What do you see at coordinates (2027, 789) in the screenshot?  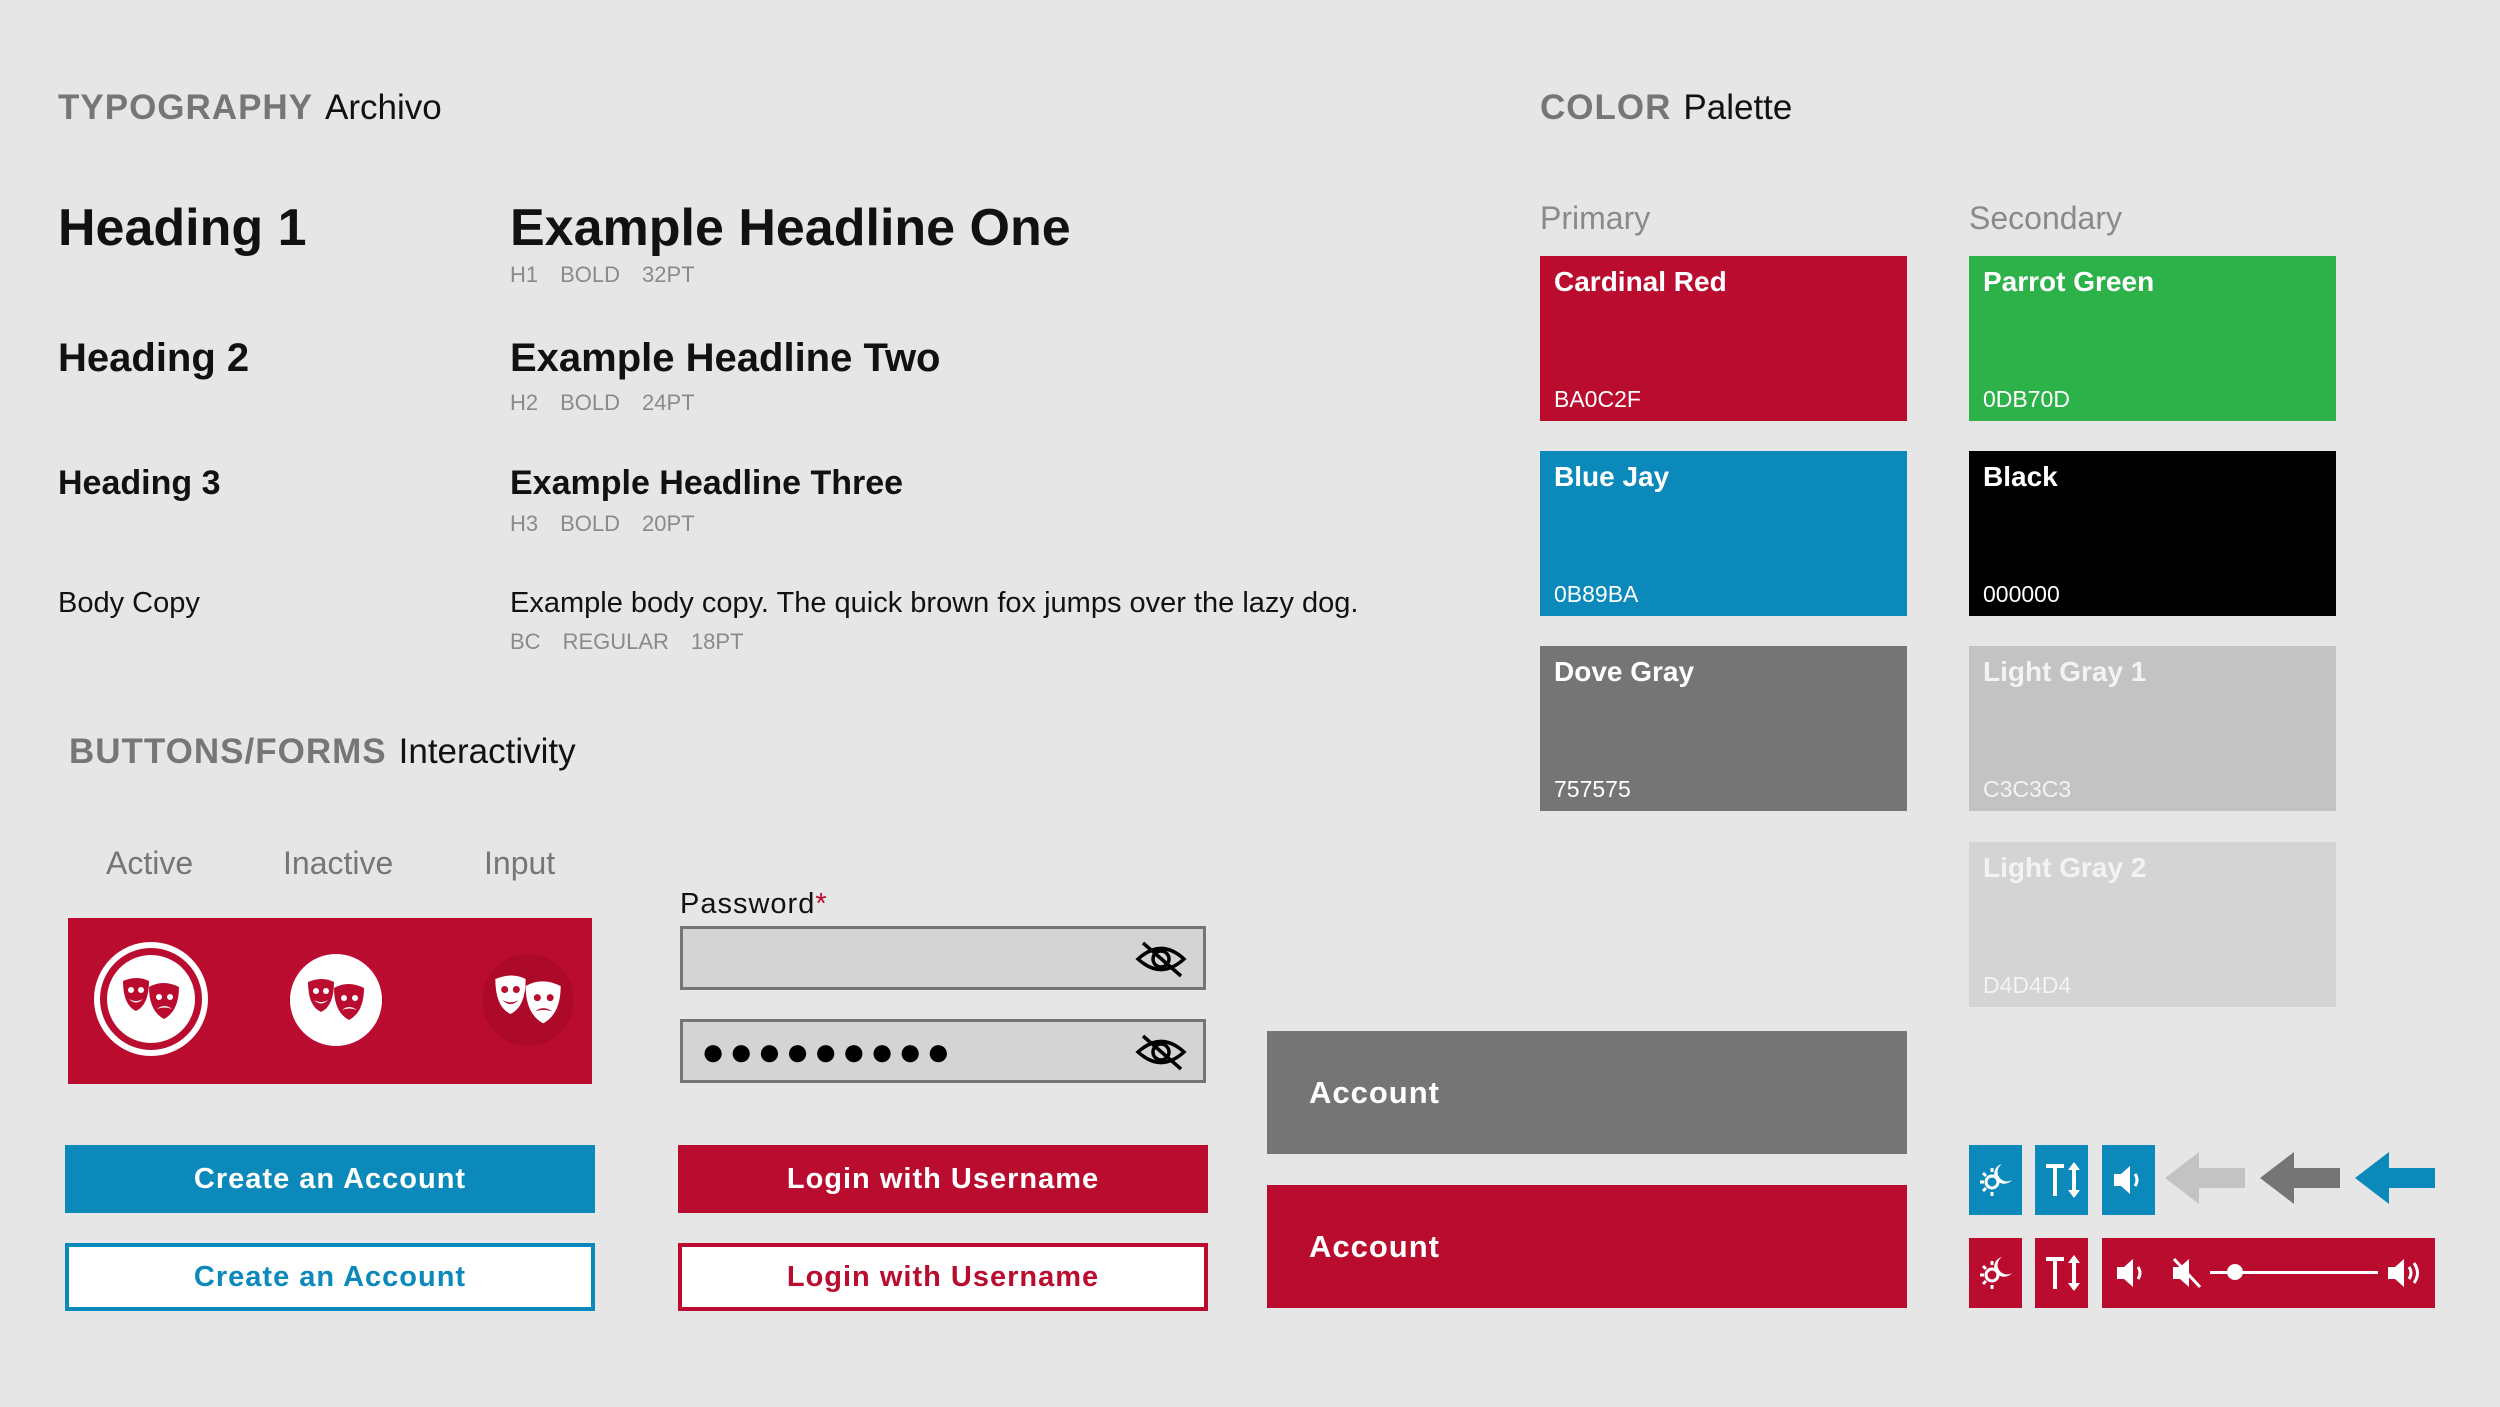 I see `swatch-hex: C3C3C3` at bounding box center [2027, 789].